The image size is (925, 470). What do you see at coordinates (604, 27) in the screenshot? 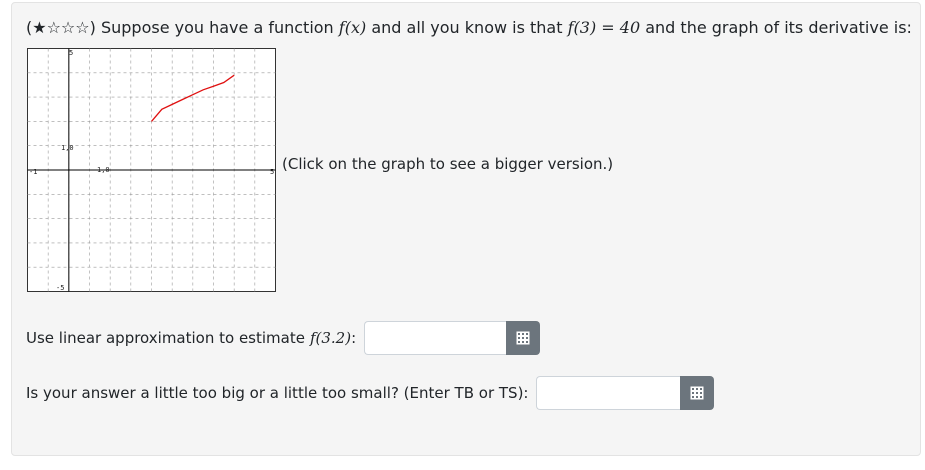
I see `given-condition: f(3) = 40` at bounding box center [604, 27].